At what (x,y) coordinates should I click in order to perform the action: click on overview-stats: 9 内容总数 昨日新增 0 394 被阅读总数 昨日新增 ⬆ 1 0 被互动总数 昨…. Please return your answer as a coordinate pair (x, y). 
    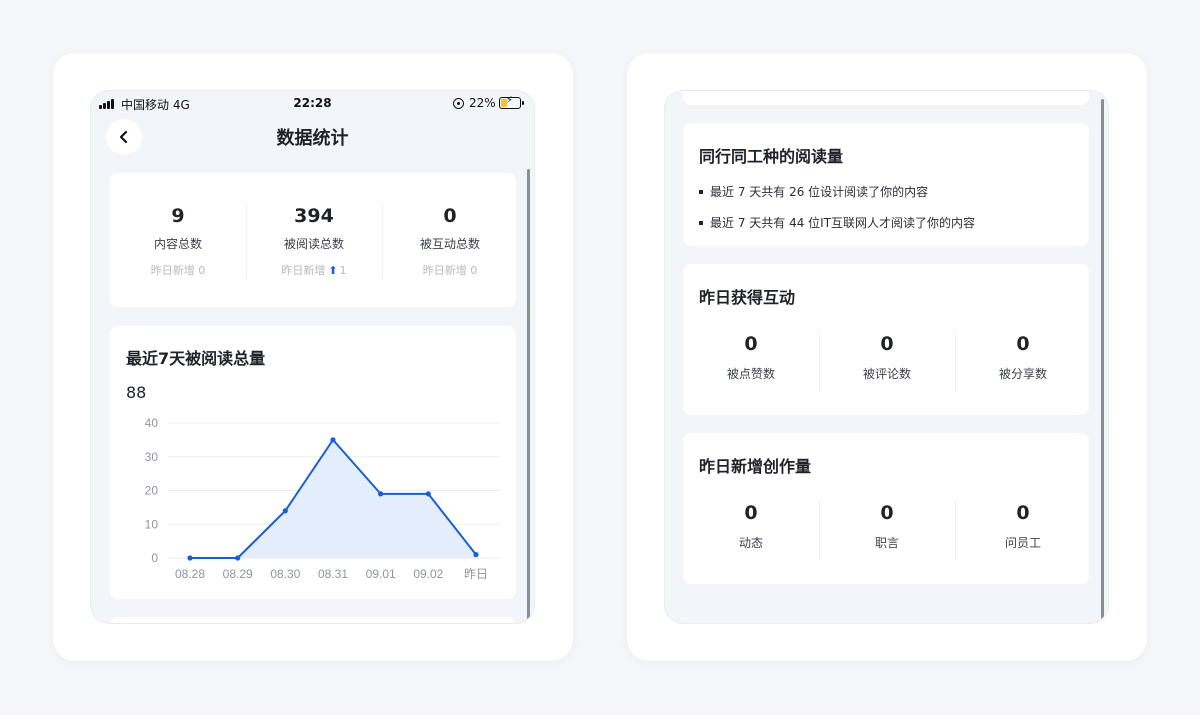
    Looking at the image, I should click on (314, 241).